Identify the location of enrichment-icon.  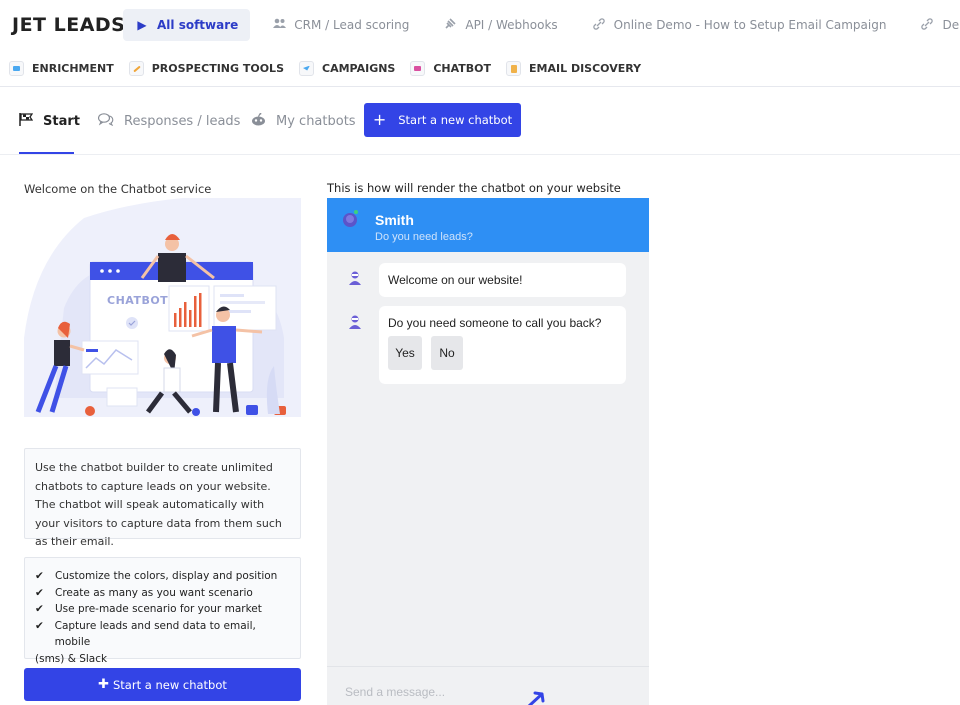
(16, 68).